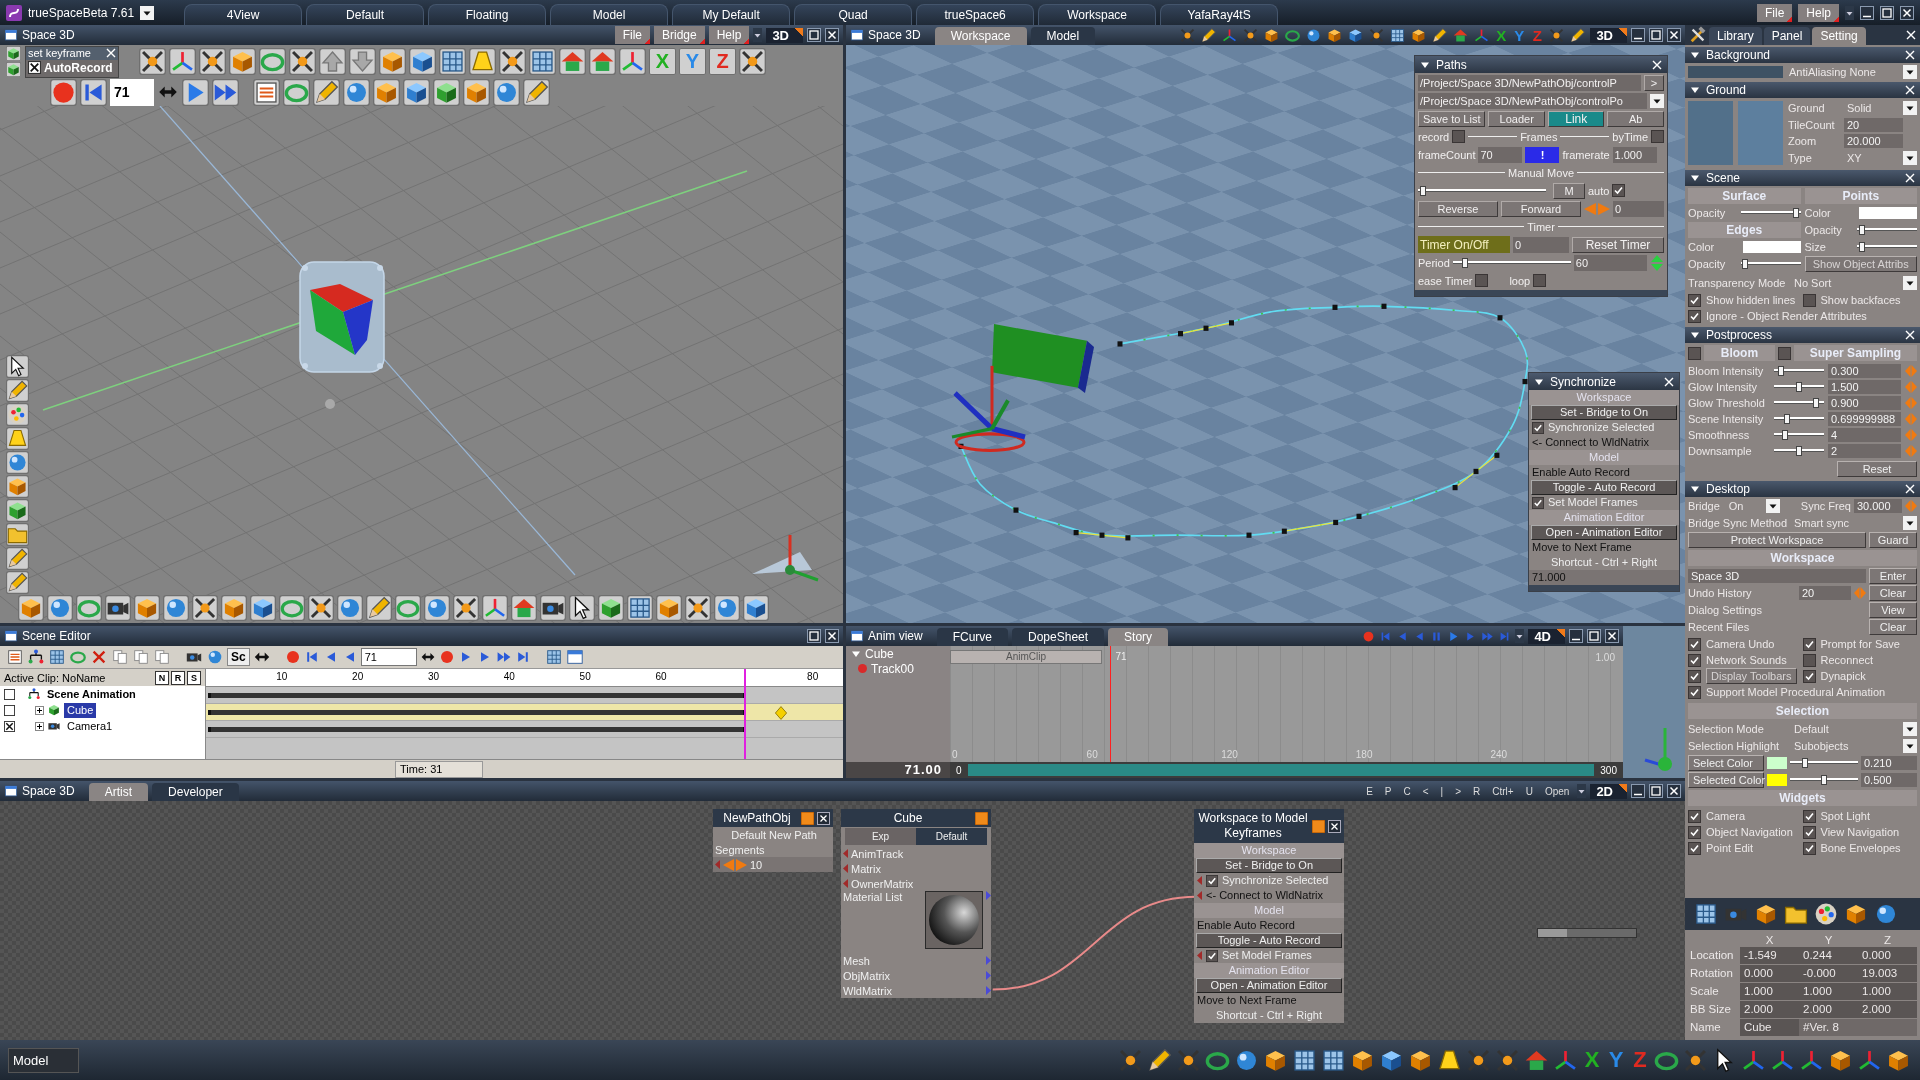  Describe the element at coordinates (1726, 762) in the screenshot. I see `color-button: Select Color` at that location.